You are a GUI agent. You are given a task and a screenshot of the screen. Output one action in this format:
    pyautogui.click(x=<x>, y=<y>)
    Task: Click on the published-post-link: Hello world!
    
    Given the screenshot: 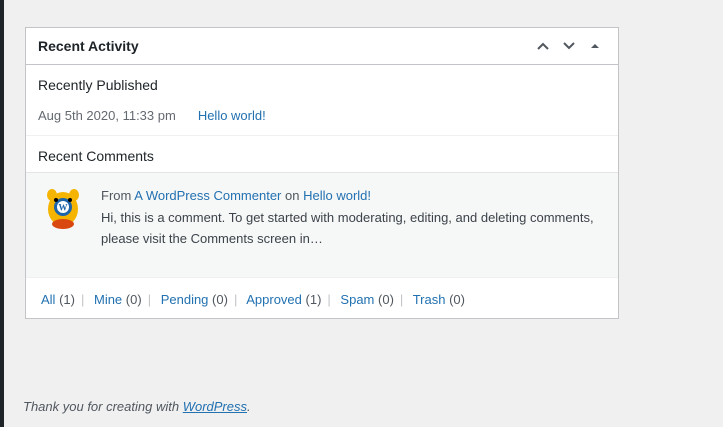 What is the action you would take?
    pyautogui.click(x=232, y=115)
    